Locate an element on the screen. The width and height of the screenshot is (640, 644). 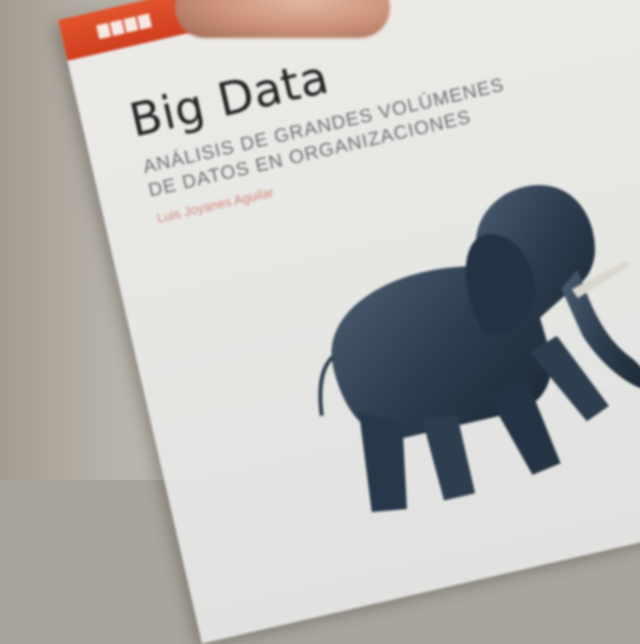
publisher-logo is located at coordinates (124, 26).